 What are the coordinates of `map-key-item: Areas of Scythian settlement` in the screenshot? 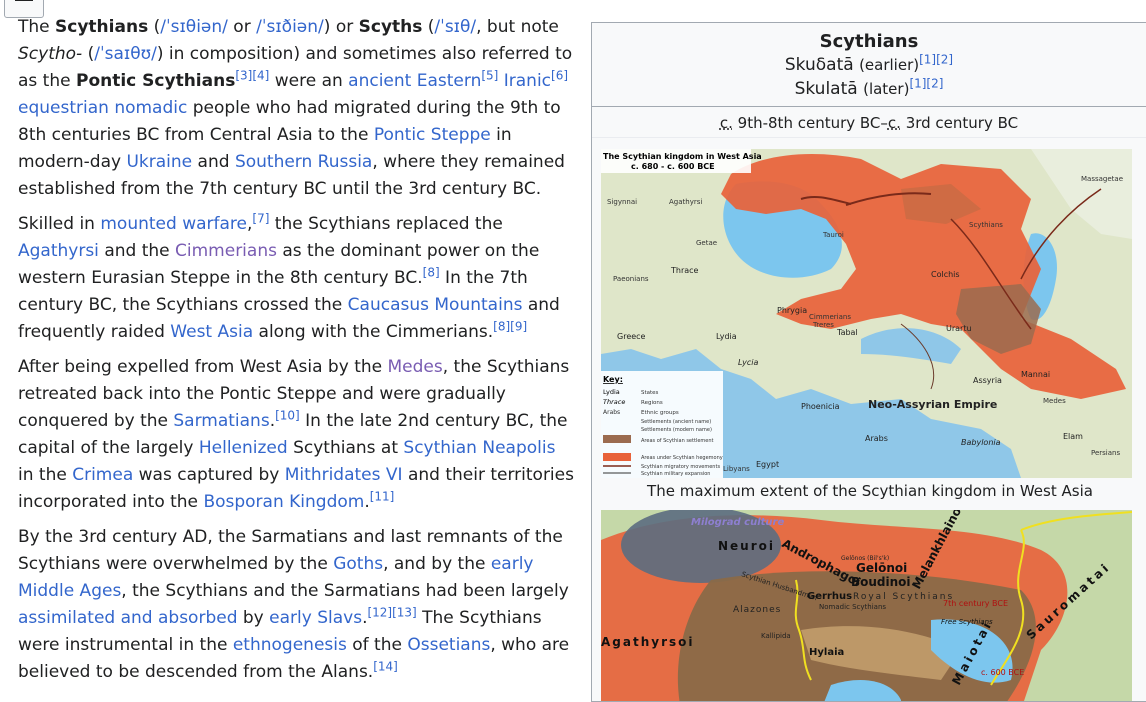 It's located at (677, 441).